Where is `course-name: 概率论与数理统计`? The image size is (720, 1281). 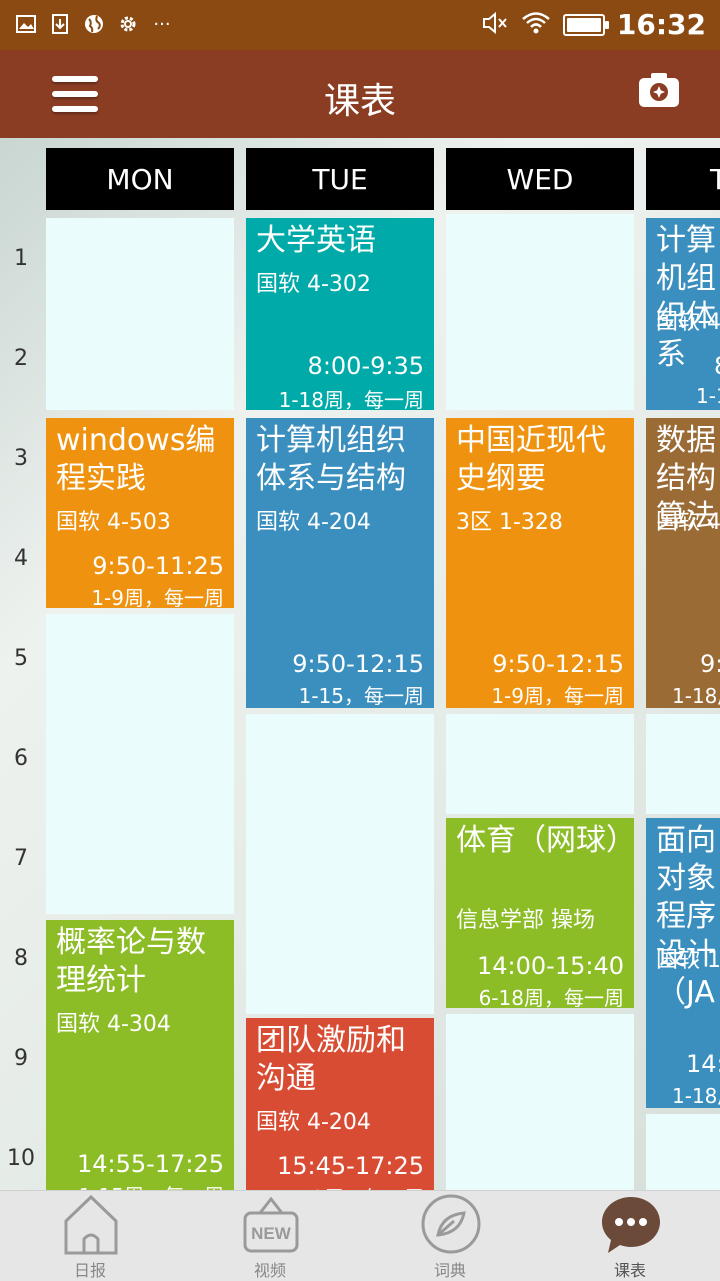
course-name: 概率论与数理统计 is located at coordinates (131, 961).